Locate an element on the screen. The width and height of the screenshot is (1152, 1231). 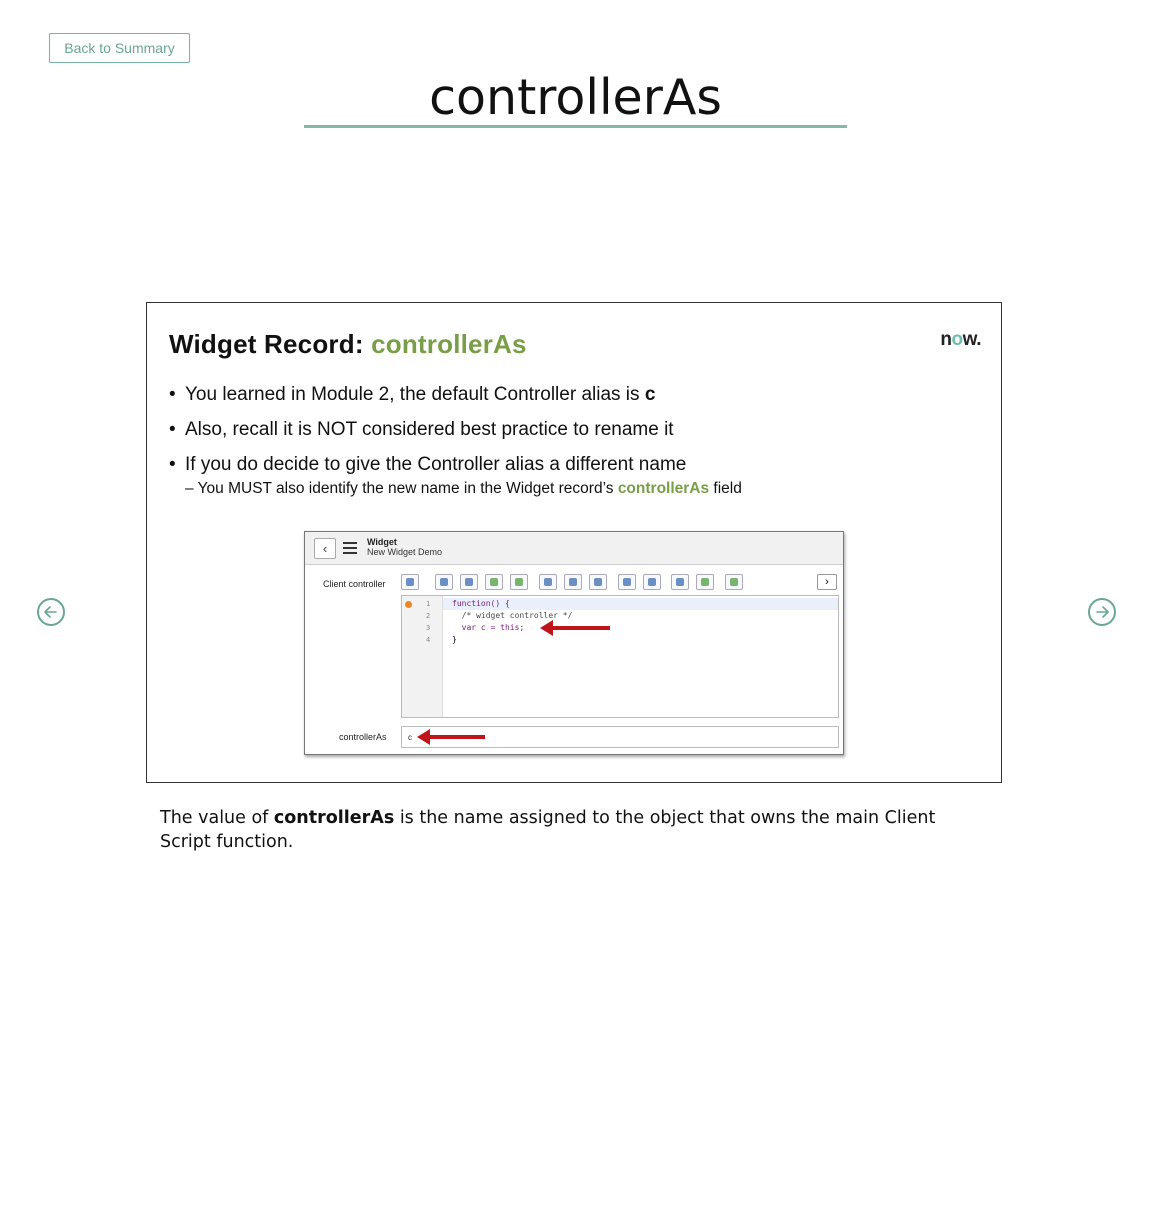
align-icon is located at coordinates (469, 582).